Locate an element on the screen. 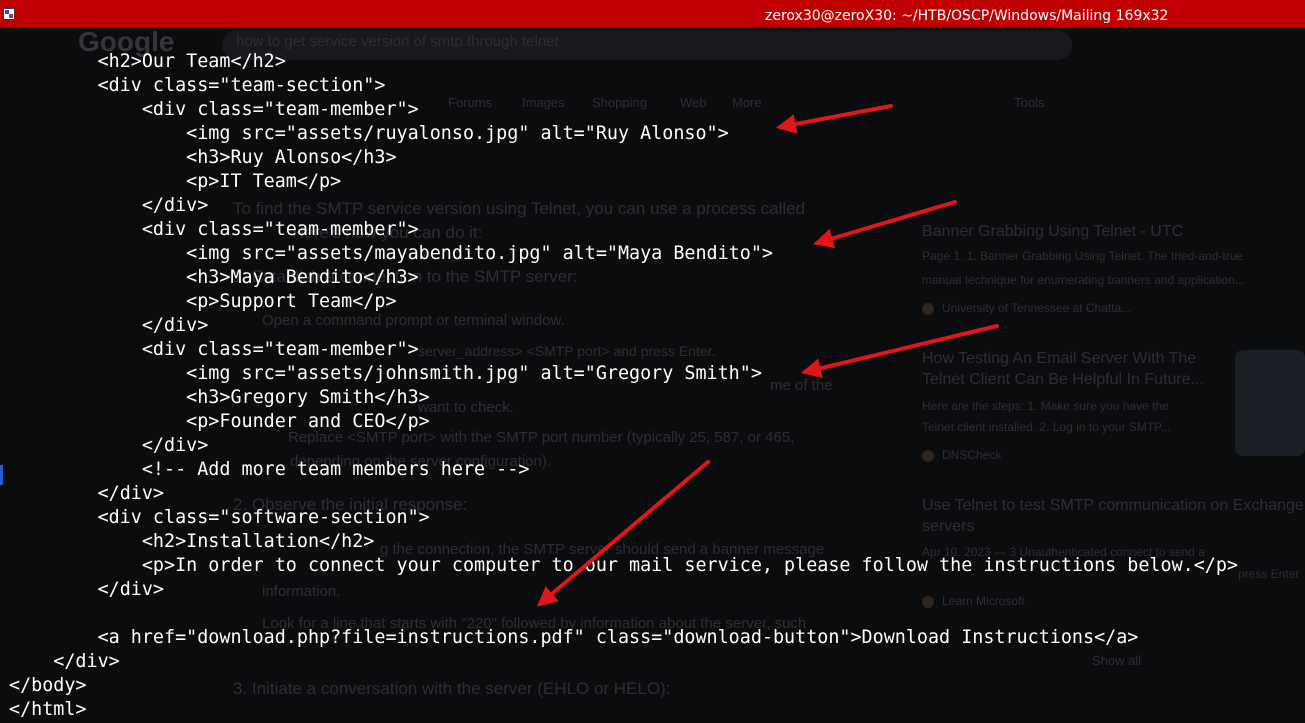  code-line: <h3>Ruy Alonso</h3> is located at coordinates (203, 157).